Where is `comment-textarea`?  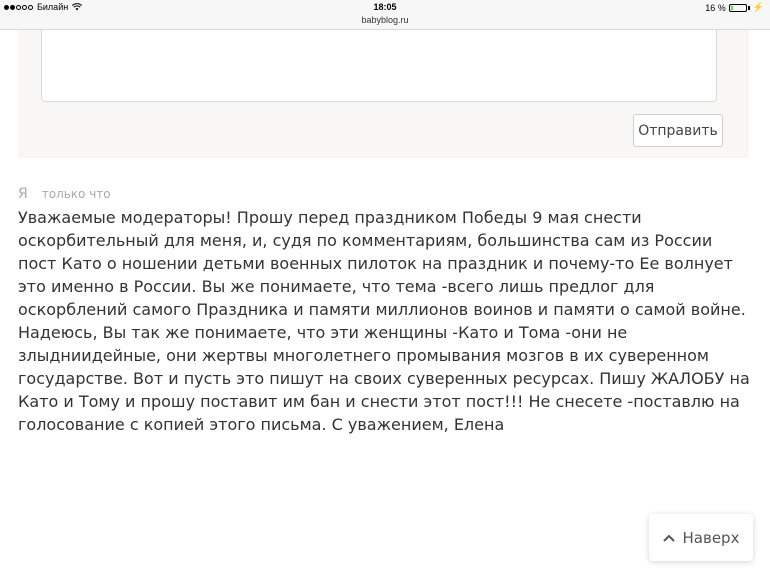
comment-textarea is located at coordinates (379, 66).